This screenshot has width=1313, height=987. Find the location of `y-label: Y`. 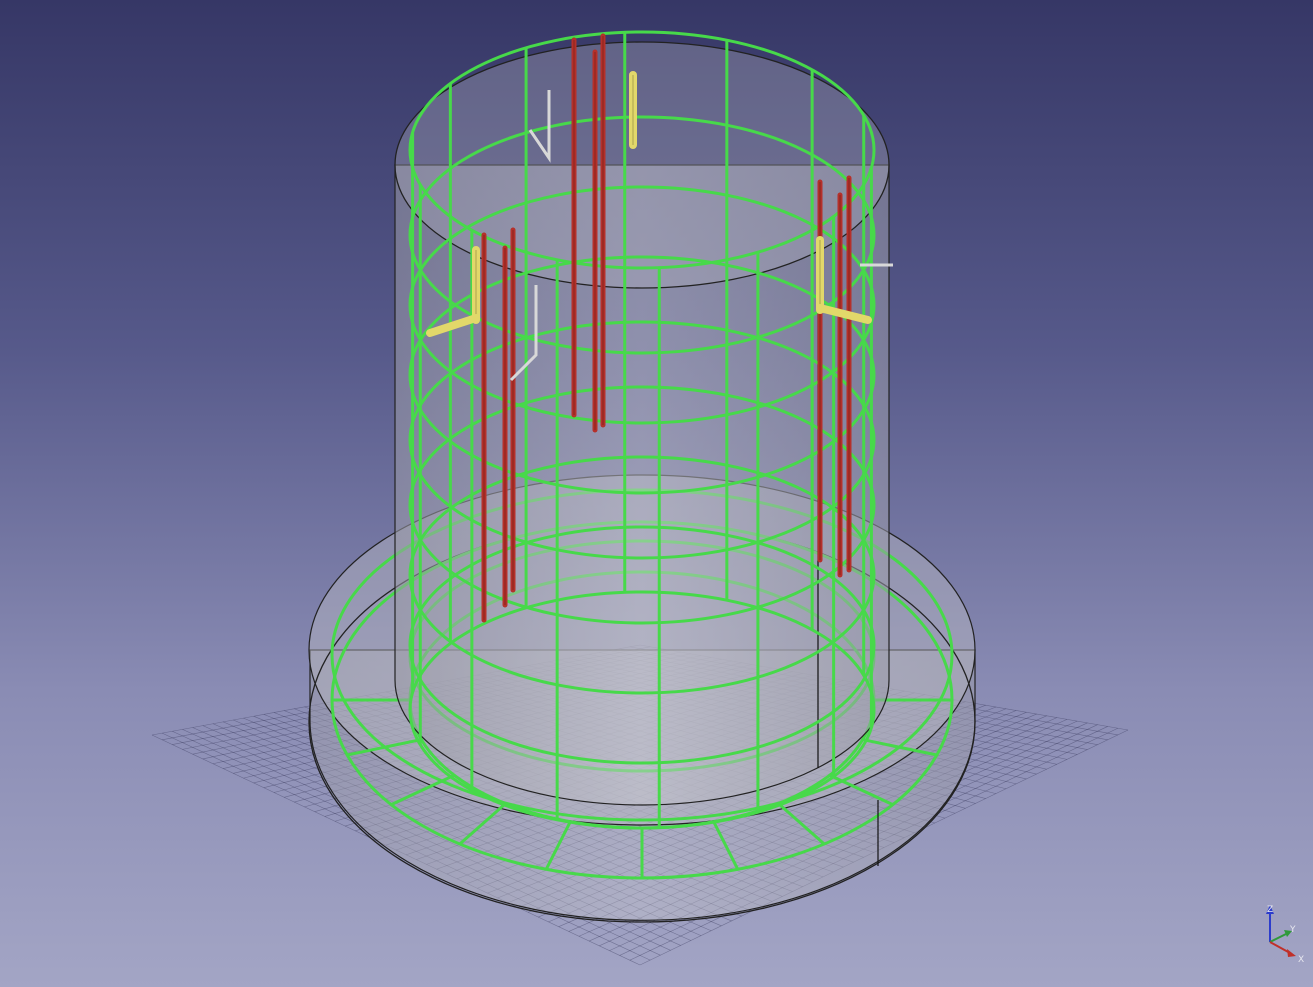

y-label: Y is located at coordinates (1292, 930).